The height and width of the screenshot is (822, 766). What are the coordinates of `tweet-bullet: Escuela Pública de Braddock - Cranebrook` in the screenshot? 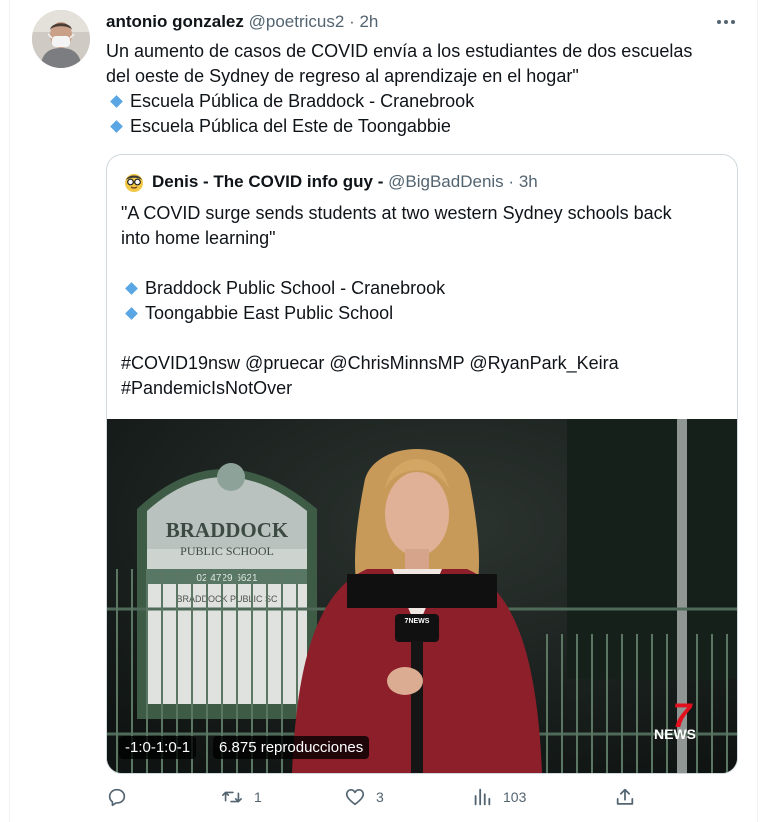 It's located at (421, 101).